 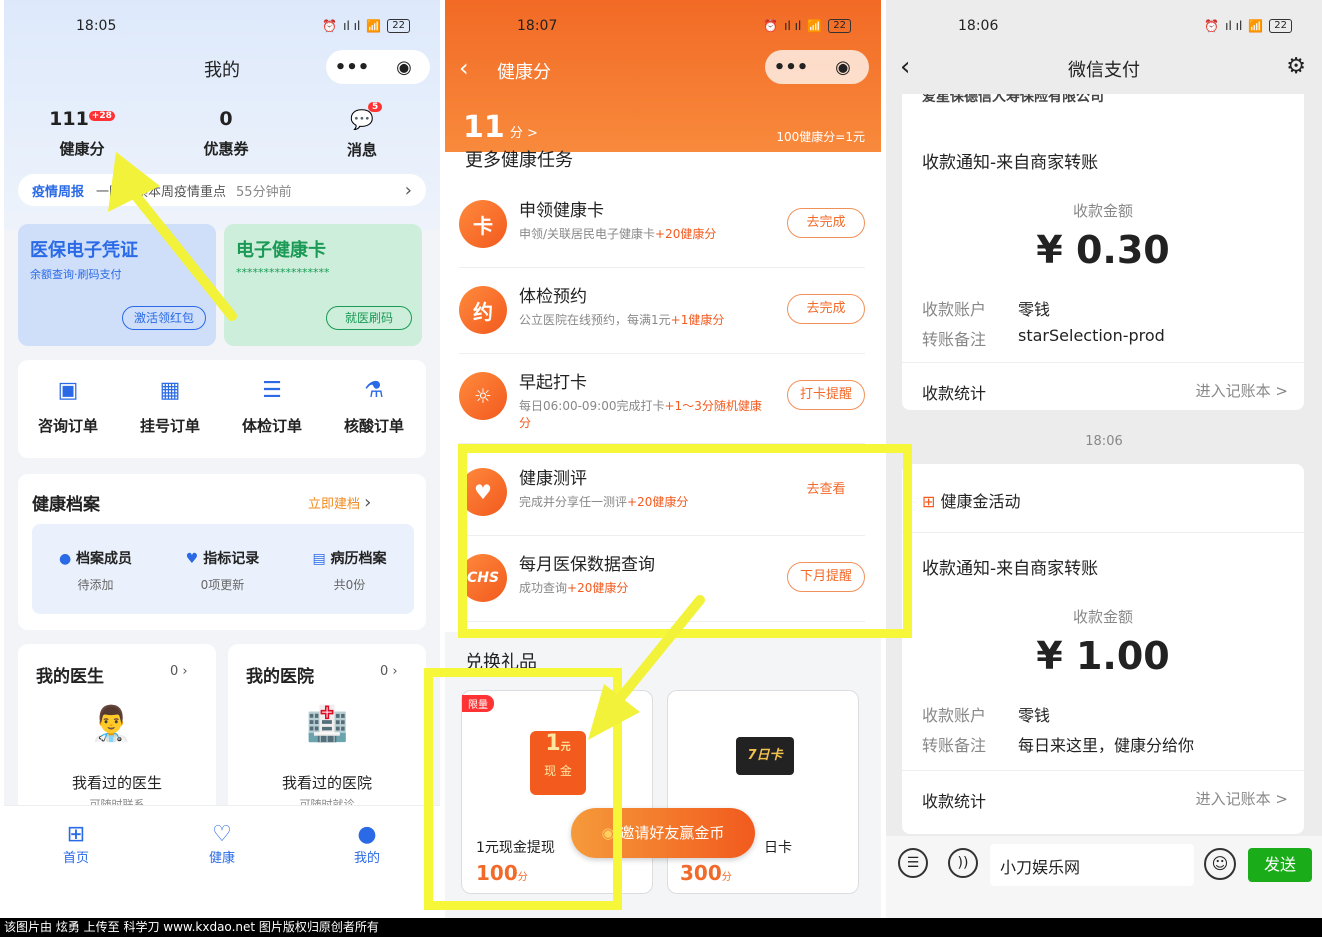 I want to click on watermark-footer: 该图片由 炫勇 上传至 科学刀 www.kxdao.net 图片版权归原创者所有, so click(x=661, y=927).